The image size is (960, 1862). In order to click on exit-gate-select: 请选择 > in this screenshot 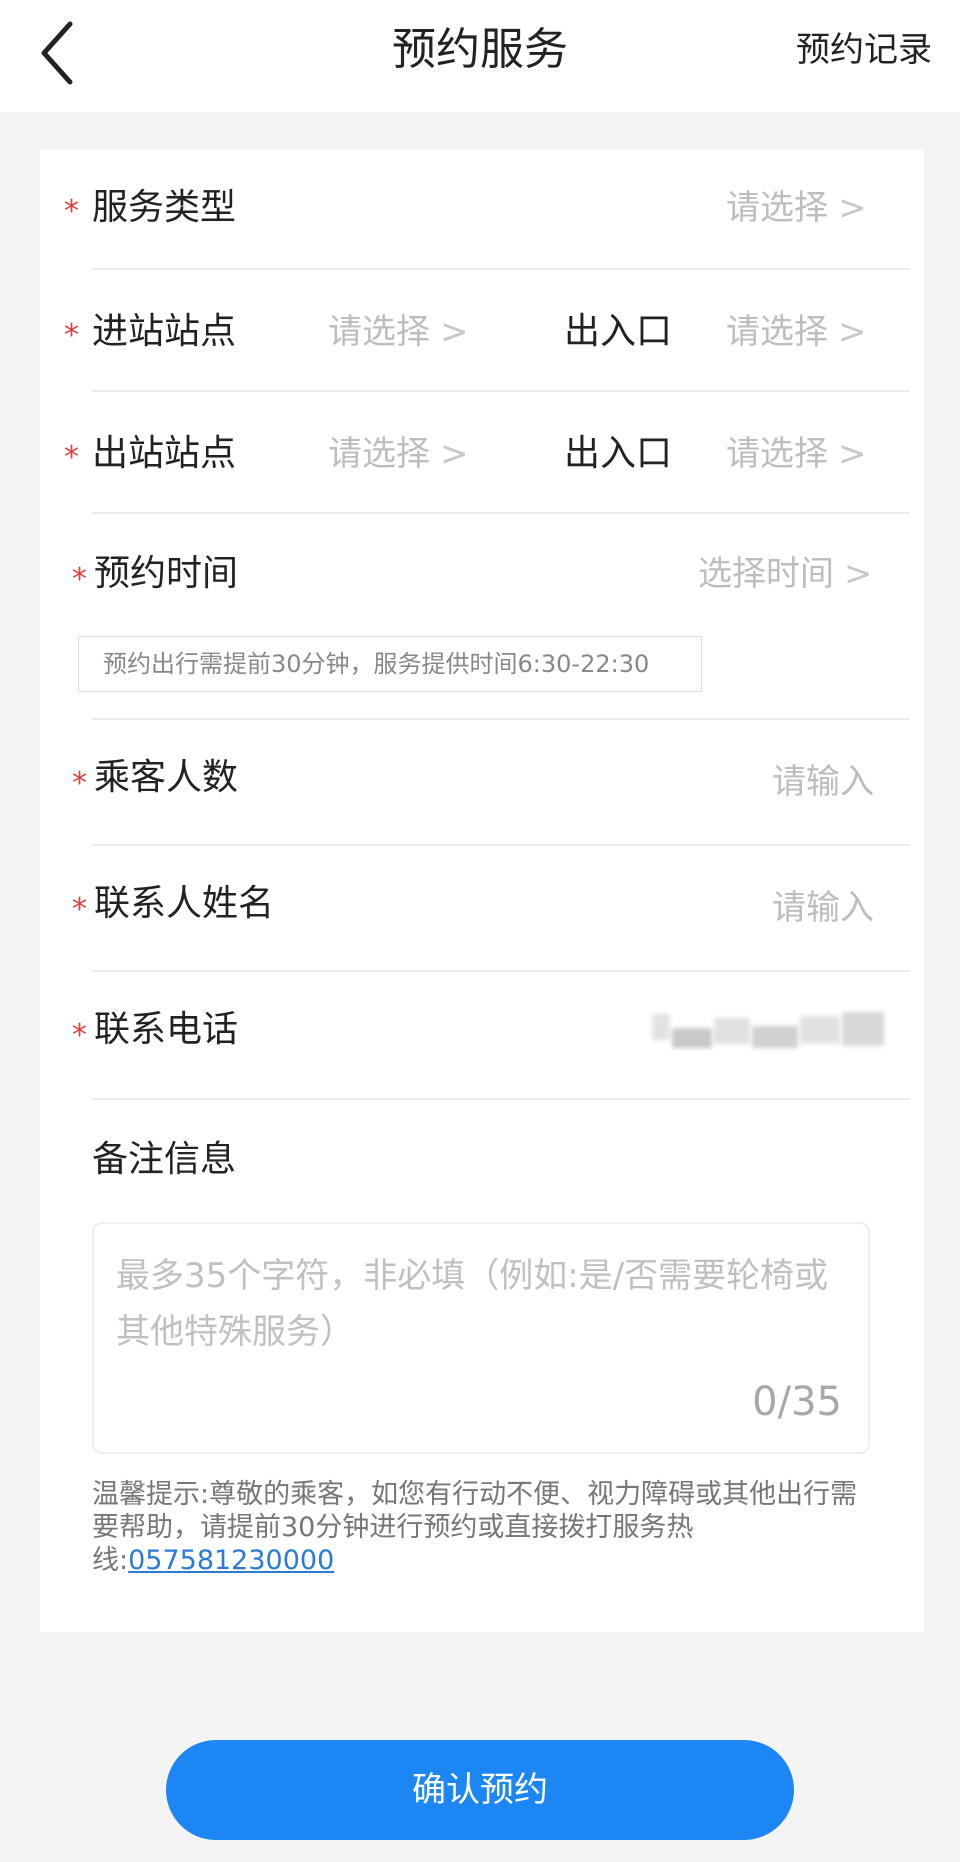, I will do `click(796, 454)`.